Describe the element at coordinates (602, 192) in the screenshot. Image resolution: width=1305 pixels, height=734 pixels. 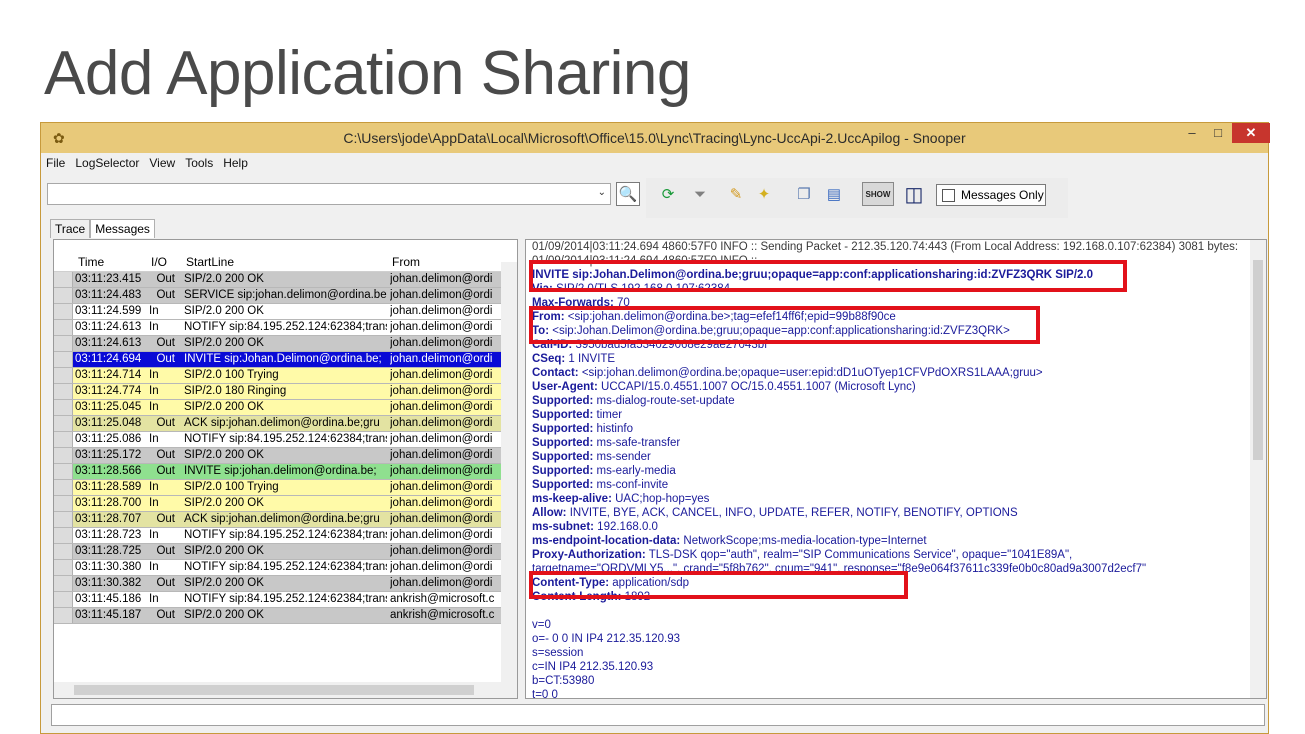
I see `chevron-down-icon: ⌄` at that location.